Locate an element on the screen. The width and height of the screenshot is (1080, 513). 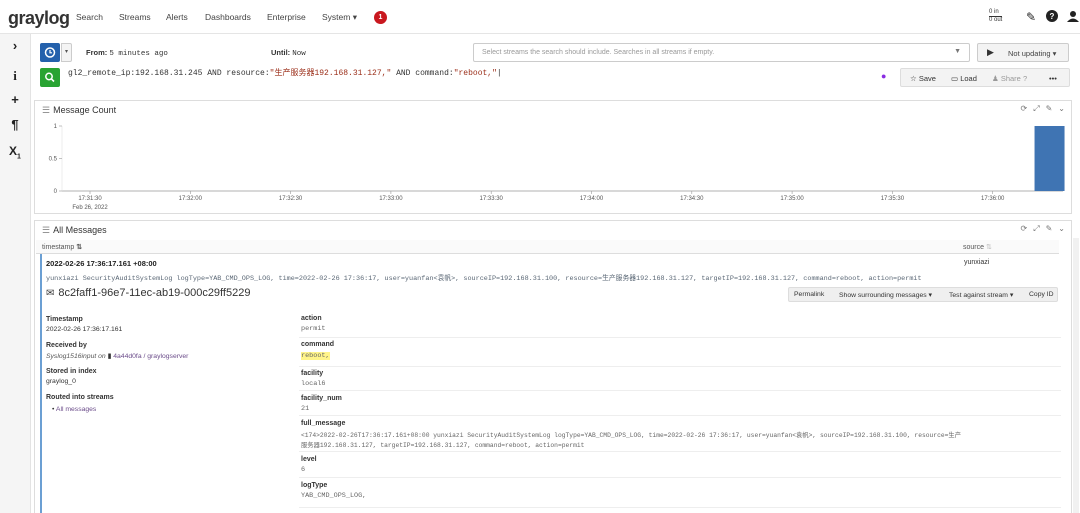
throughput-out: 0 out is located at coordinates (996, 19).